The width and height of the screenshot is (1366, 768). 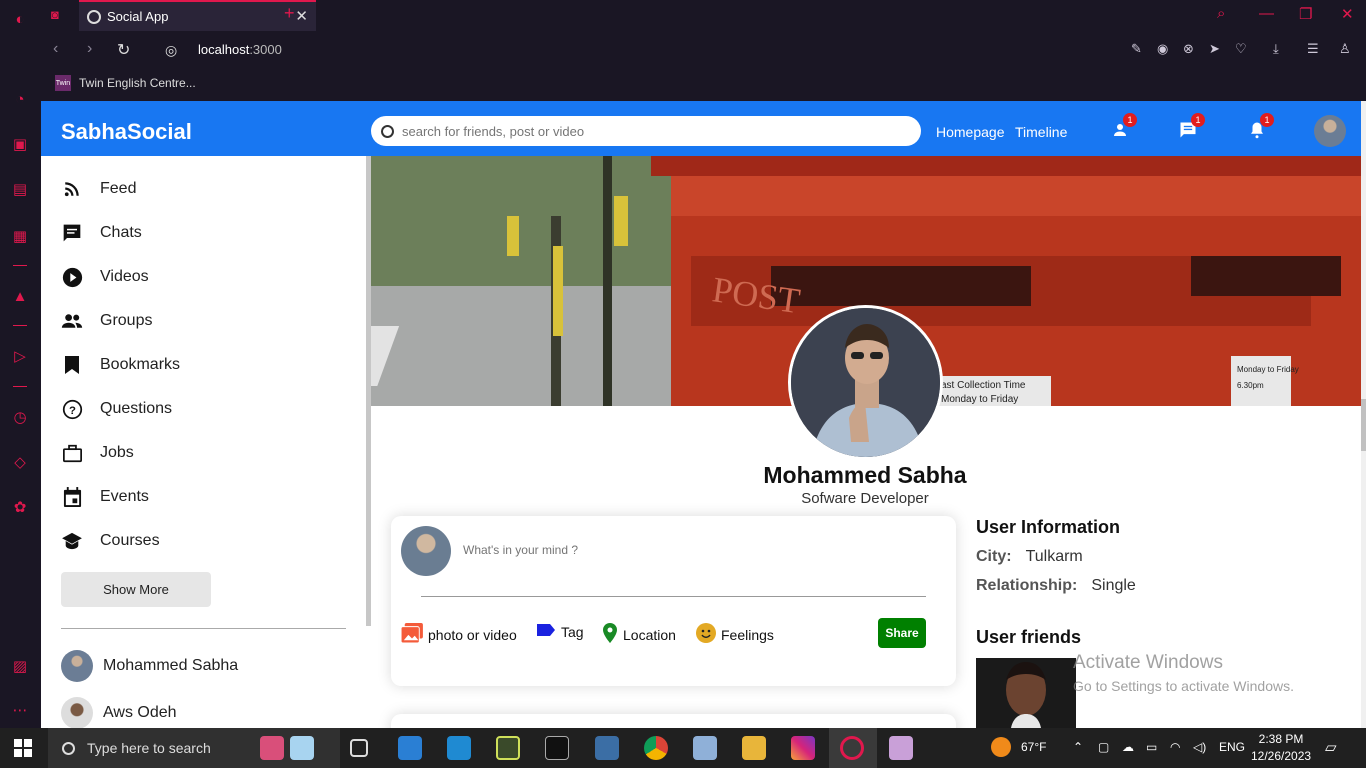 What do you see at coordinates (1241, 49) in the screenshot?
I see `heart-icon: ♡` at bounding box center [1241, 49].